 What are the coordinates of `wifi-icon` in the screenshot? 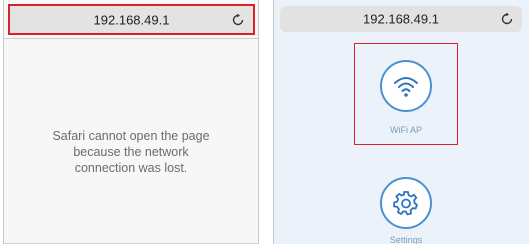 It's located at (406, 87).